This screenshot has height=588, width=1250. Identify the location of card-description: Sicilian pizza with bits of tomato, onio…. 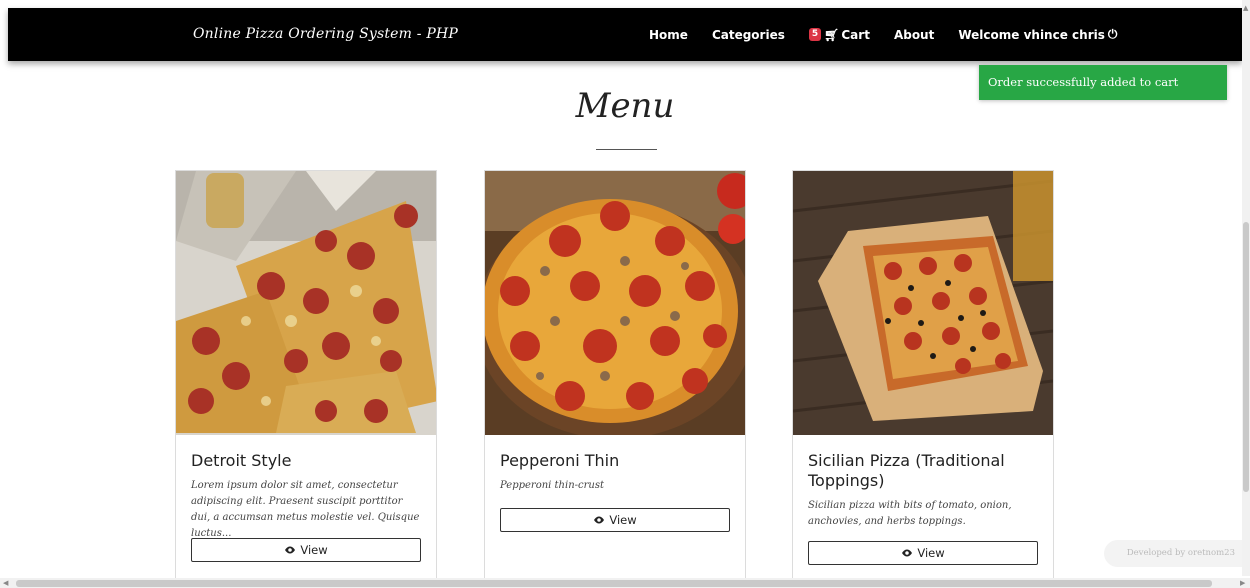
(910, 513).